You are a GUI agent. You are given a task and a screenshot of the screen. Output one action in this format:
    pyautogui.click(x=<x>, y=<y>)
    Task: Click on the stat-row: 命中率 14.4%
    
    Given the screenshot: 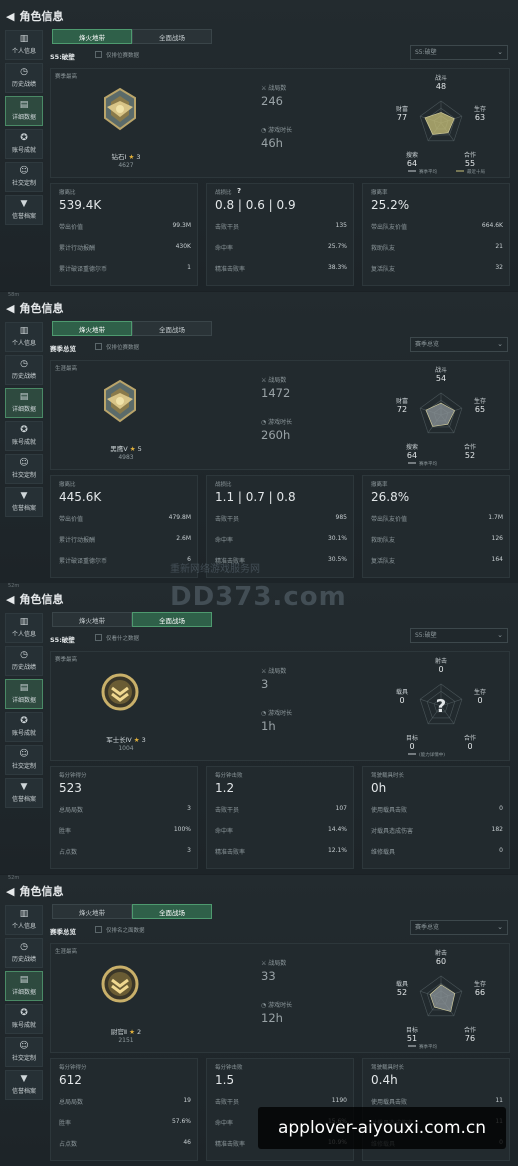 What is the action you would take?
    pyautogui.click(x=281, y=832)
    